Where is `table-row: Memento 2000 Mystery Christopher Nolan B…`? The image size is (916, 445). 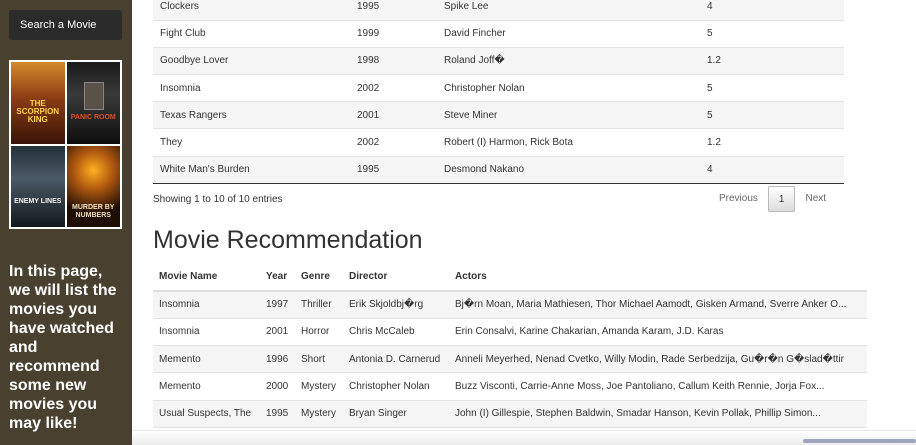
table-row: Memento 2000 Mystery Christopher Nolan B… is located at coordinates (510, 386).